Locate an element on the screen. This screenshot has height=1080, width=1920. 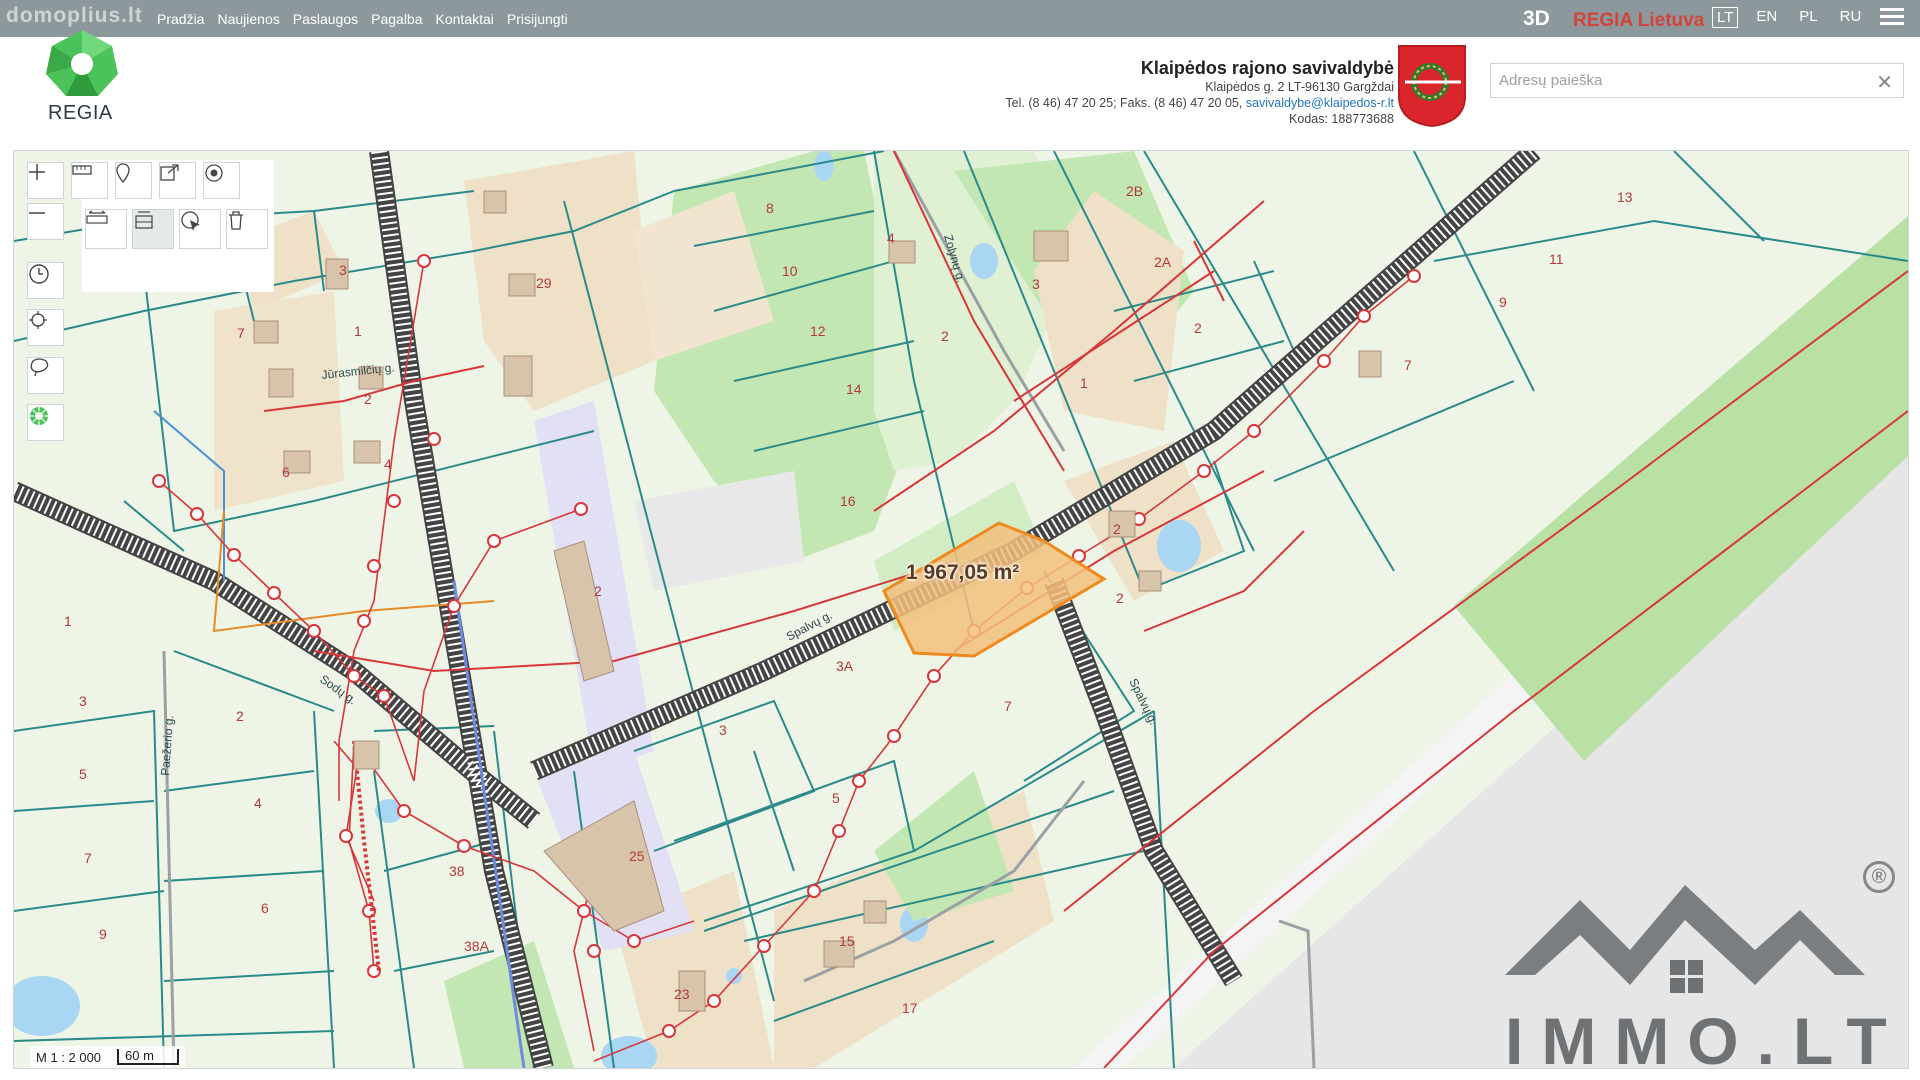
svg-text: 2B is located at coordinates (1134, 191).